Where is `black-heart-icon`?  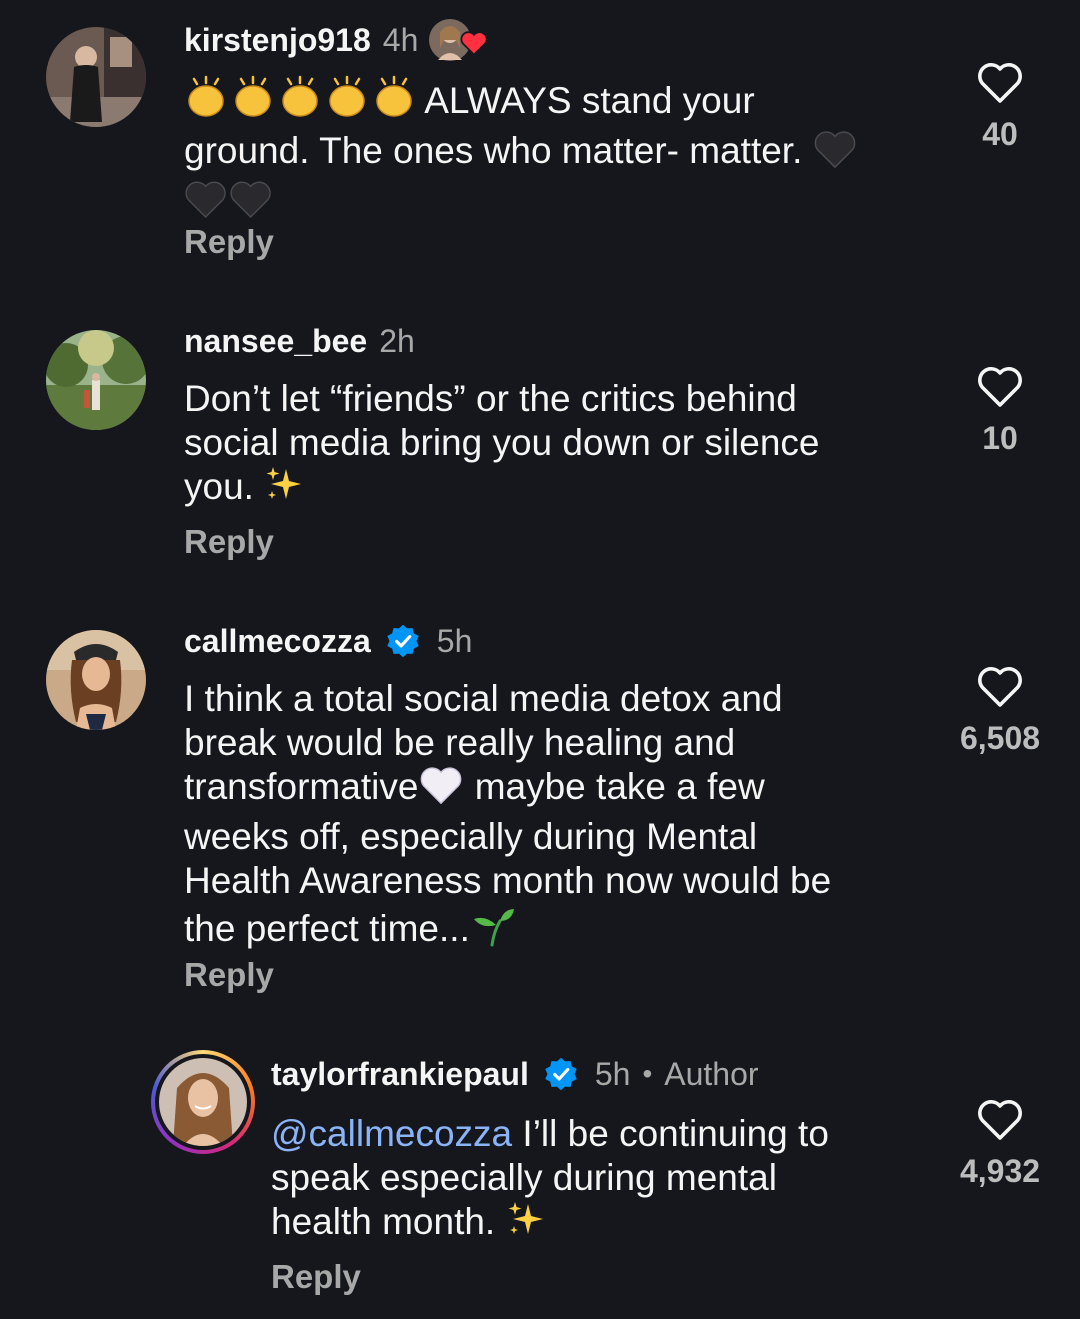 black-heart-icon is located at coordinates (835, 154).